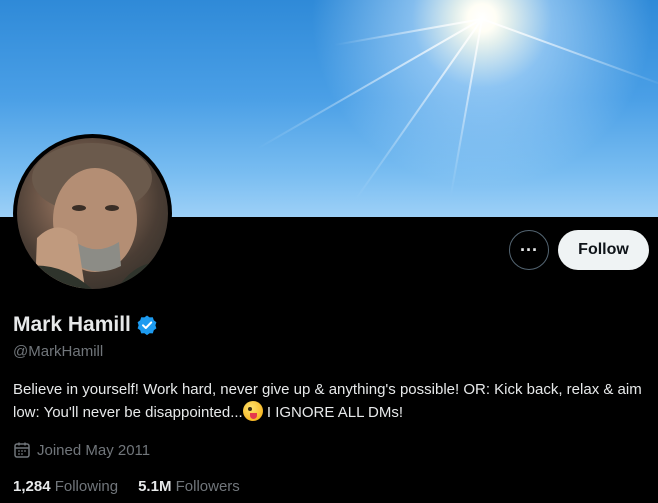 Image resolution: width=658 pixels, height=503 pixels. I want to click on following-link: 1,284 Following, so click(65, 486).